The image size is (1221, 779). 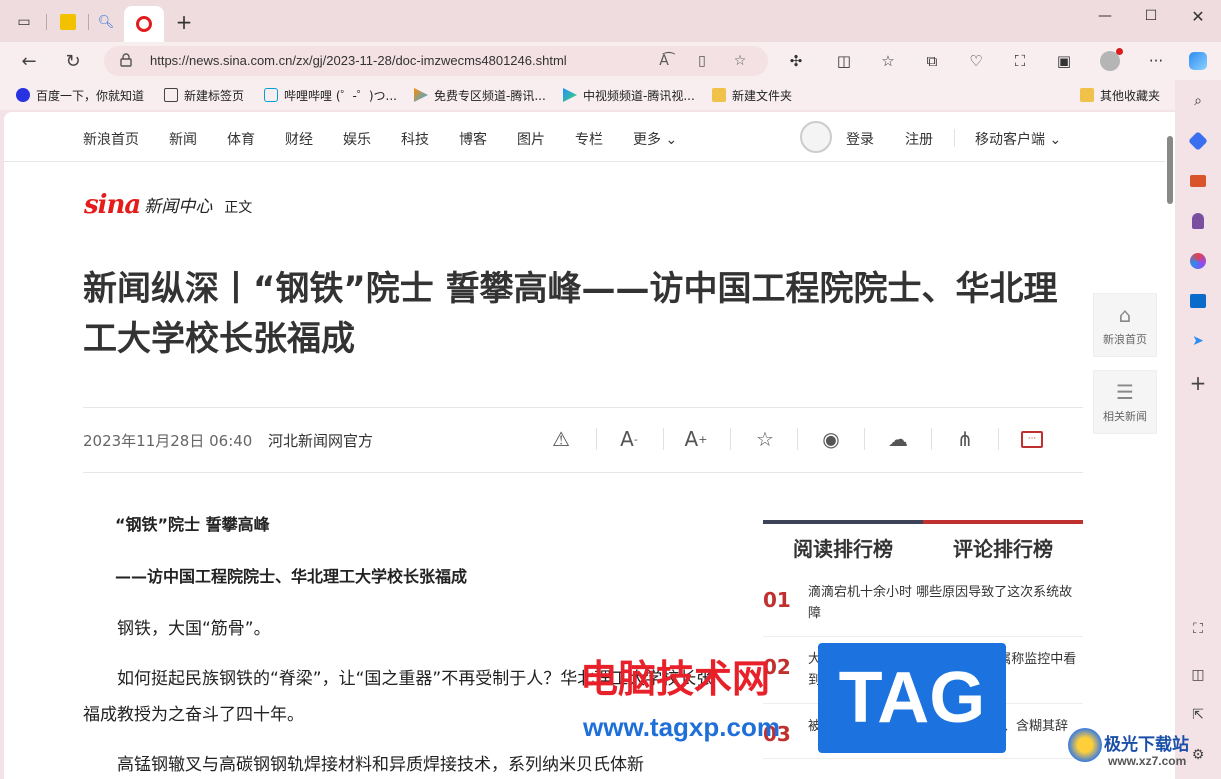 What do you see at coordinates (1198, 755) in the screenshot?
I see `settings-icon: ⚙` at bounding box center [1198, 755].